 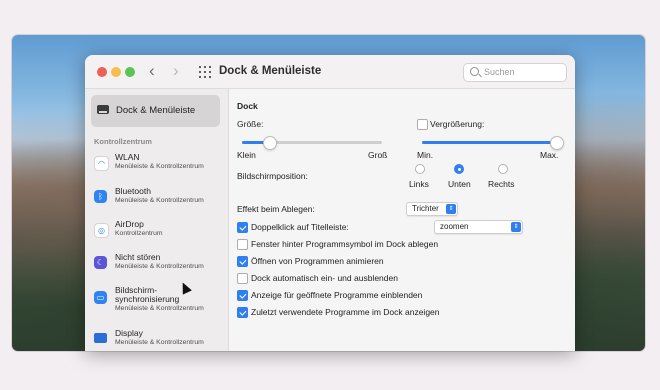 I want to click on sidebar-item-label: Nicht stören, so click(x=138, y=257).